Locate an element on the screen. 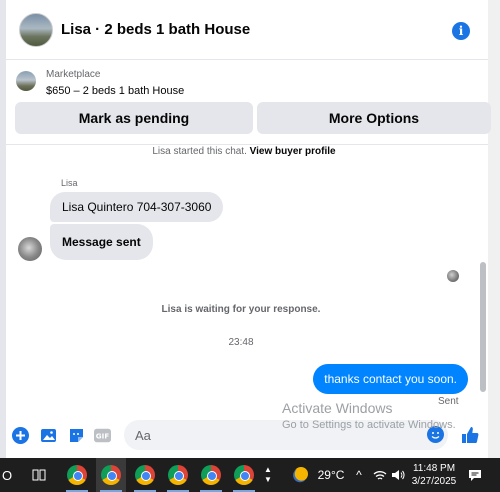 The height and width of the screenshot is (492, 500). windows-taskbar: O ▲ ▼ 29°C ^ 11:48 PM 3/27/2025 is located at coordinates (250, 475).